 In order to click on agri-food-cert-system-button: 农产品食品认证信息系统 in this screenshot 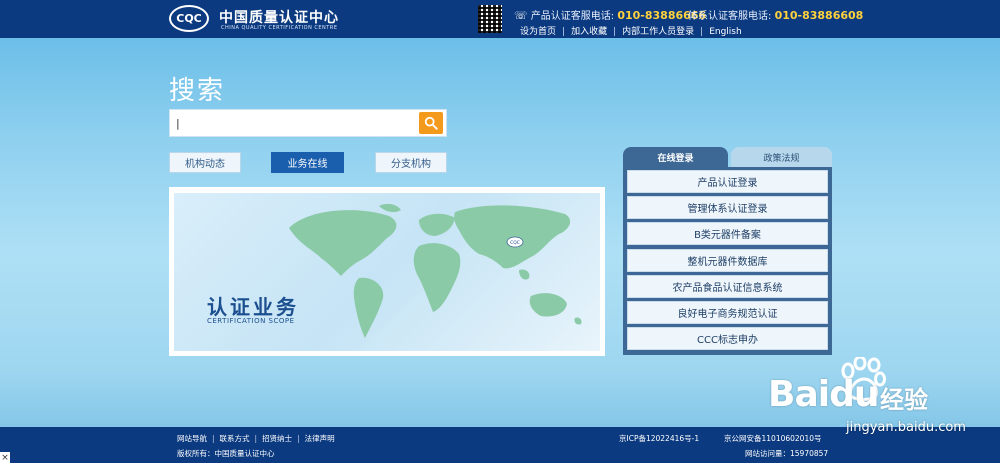, I will do `click(727, 286)`.